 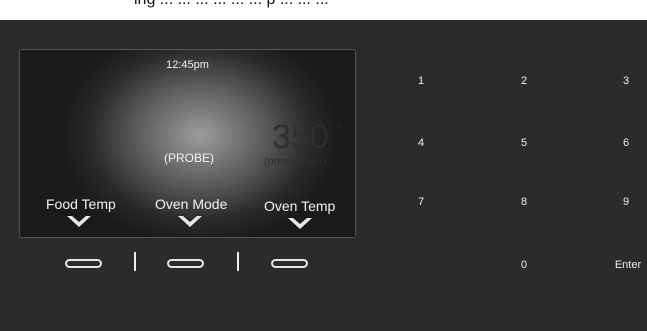 What do you see at coordinates (299, 206) in the screenshot?
I see `oven-temp-label: Oven Temp` at bounding box center [299, 206].